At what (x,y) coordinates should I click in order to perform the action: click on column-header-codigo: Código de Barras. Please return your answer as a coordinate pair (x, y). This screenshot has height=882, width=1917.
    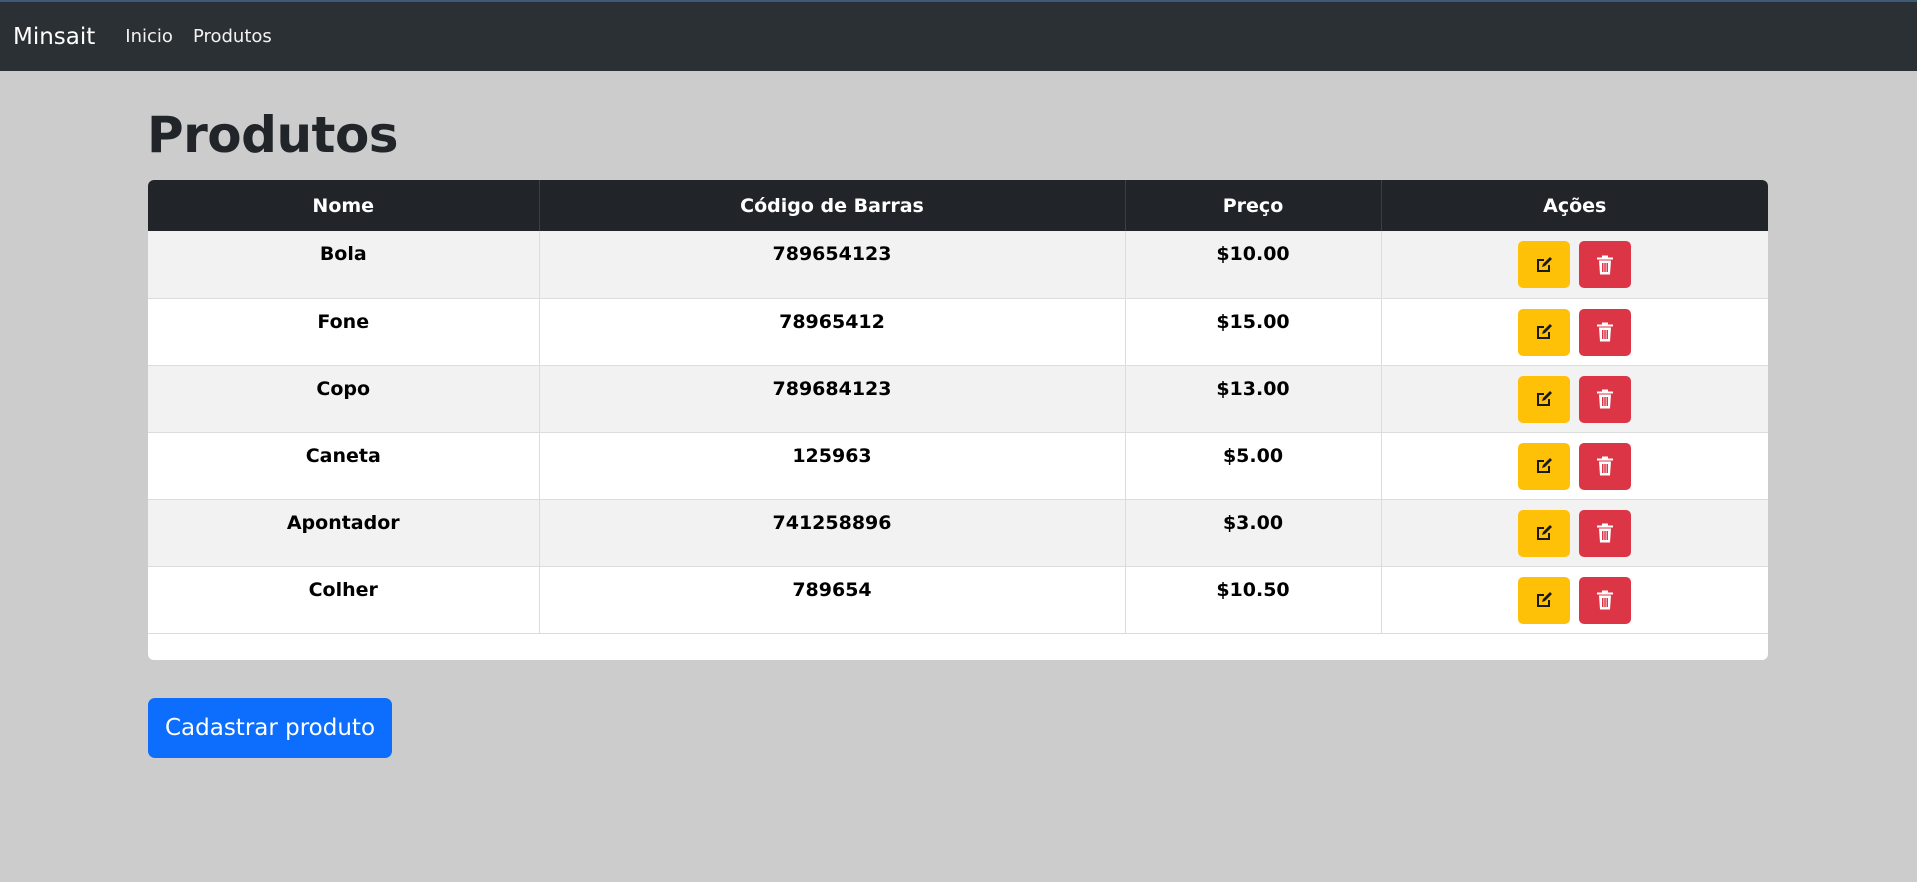
    Looking at the image, I should click on (832, 205).